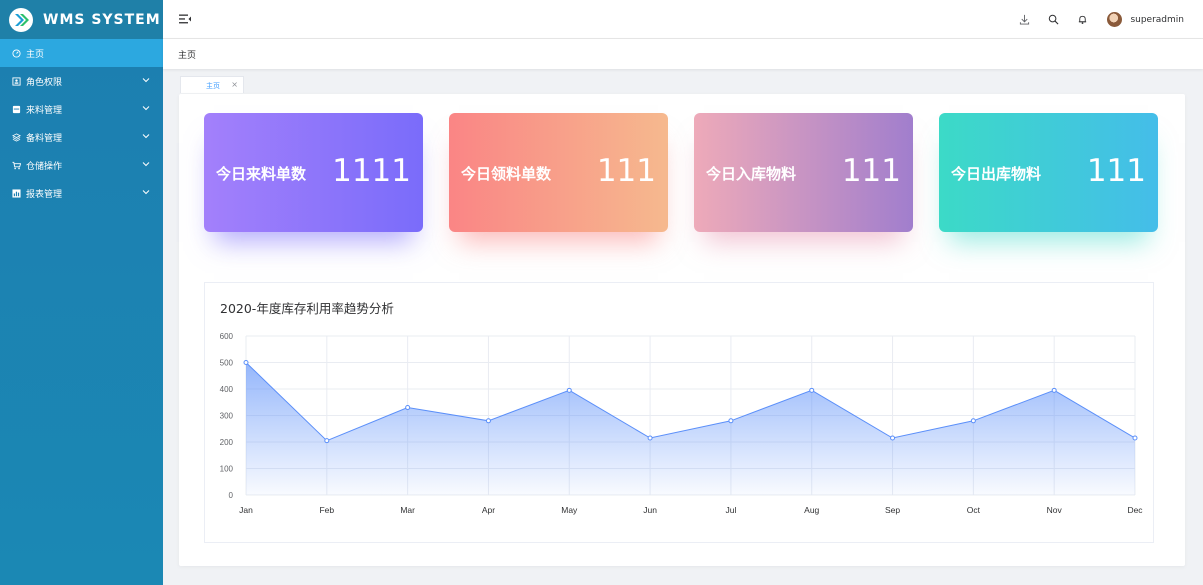 Image resolution: width=1203 pixels, height=585 pixels. I want to click on stat-card-inbound: 今日入库物料 111, so click(803, 172).